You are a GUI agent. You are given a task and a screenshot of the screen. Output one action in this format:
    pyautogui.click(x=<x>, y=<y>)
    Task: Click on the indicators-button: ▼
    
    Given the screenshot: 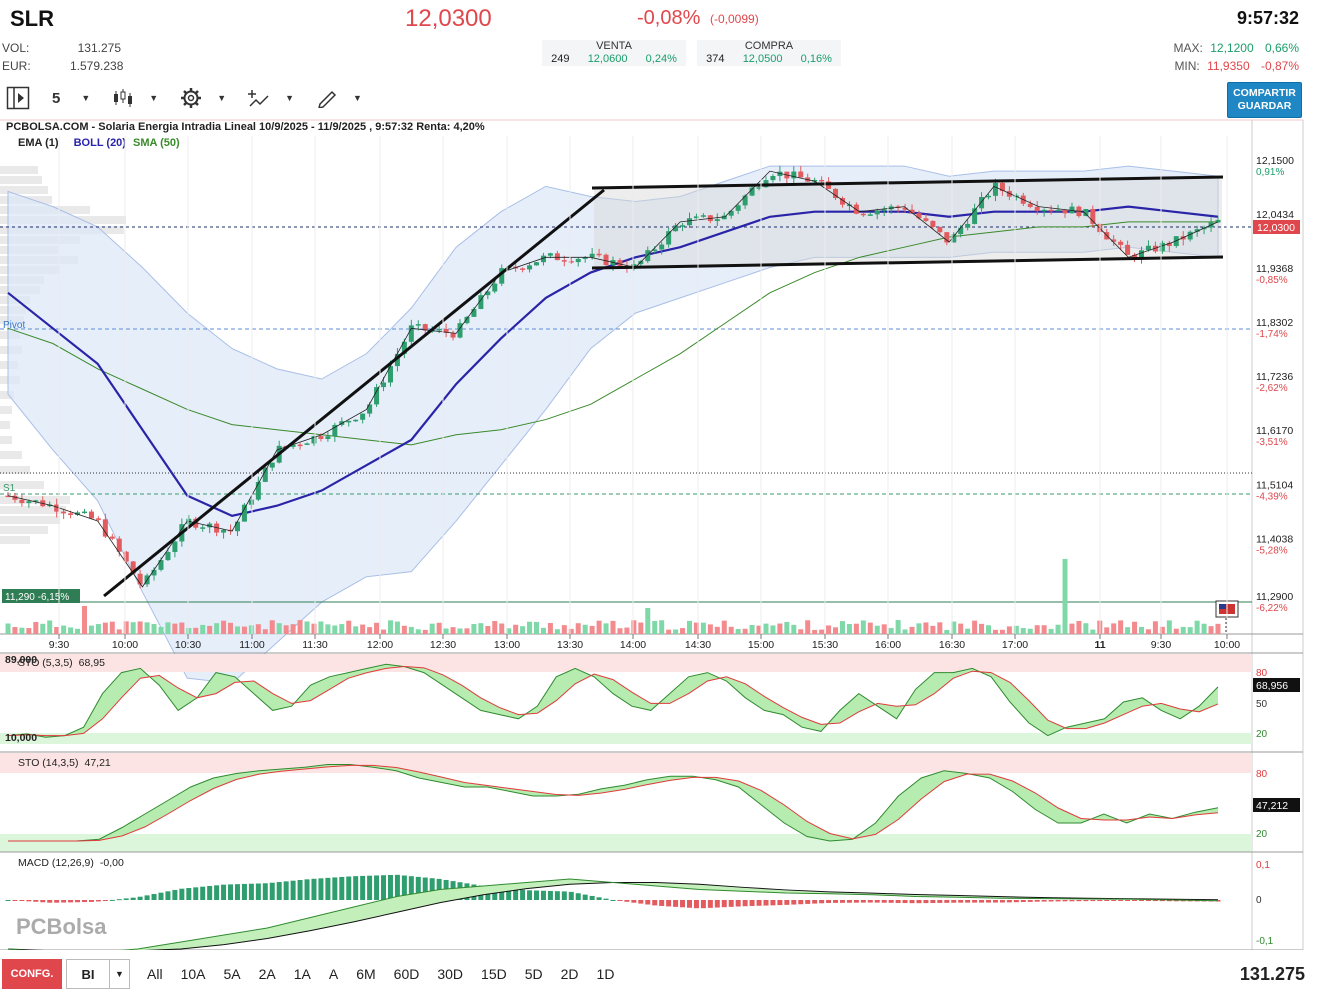 What is the action you would take?
    pyautogui.click(x=271, y=98)
    